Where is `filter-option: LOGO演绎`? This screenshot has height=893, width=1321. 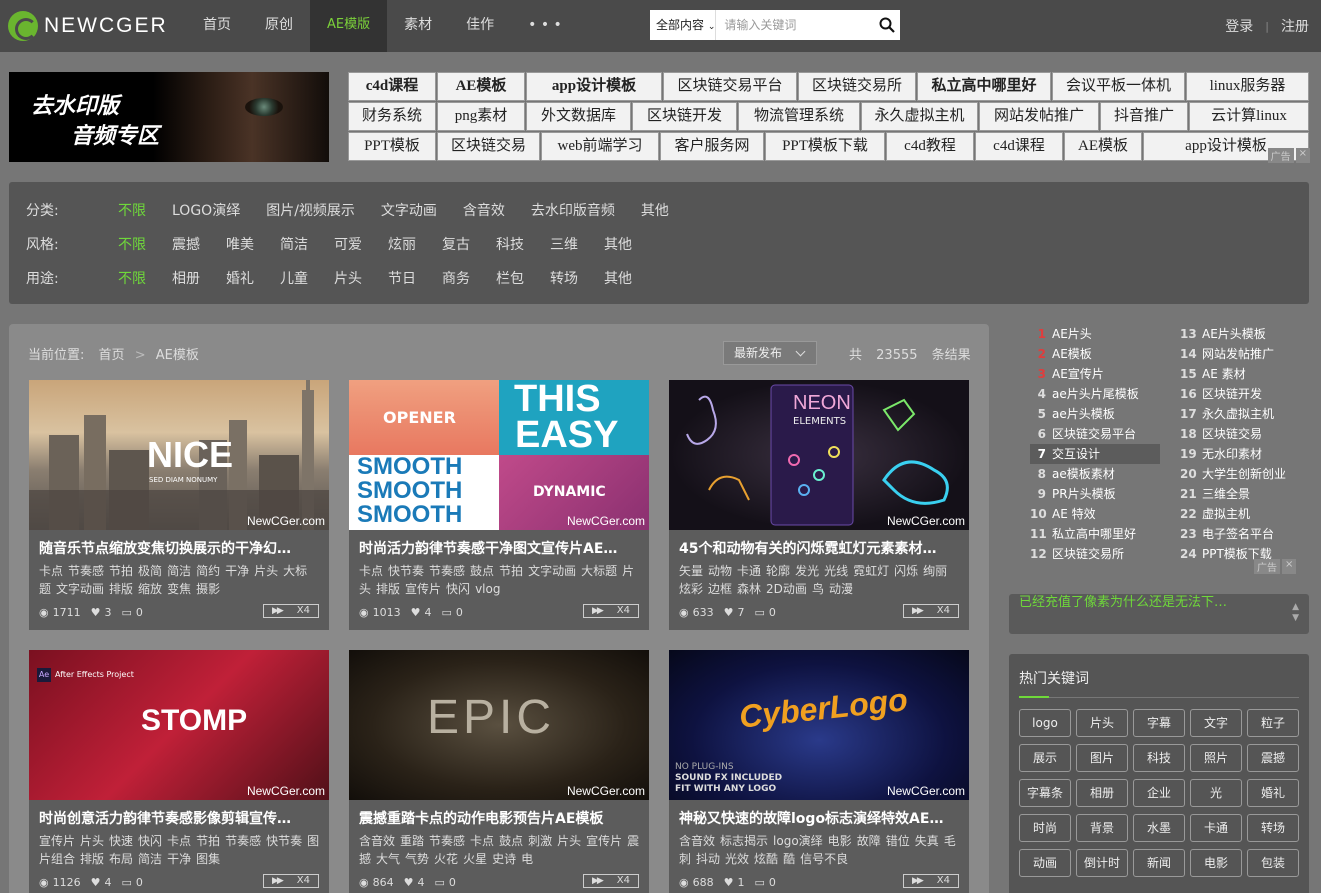
filter-option: LOGO演绎 is located at coordinates (206, 210).